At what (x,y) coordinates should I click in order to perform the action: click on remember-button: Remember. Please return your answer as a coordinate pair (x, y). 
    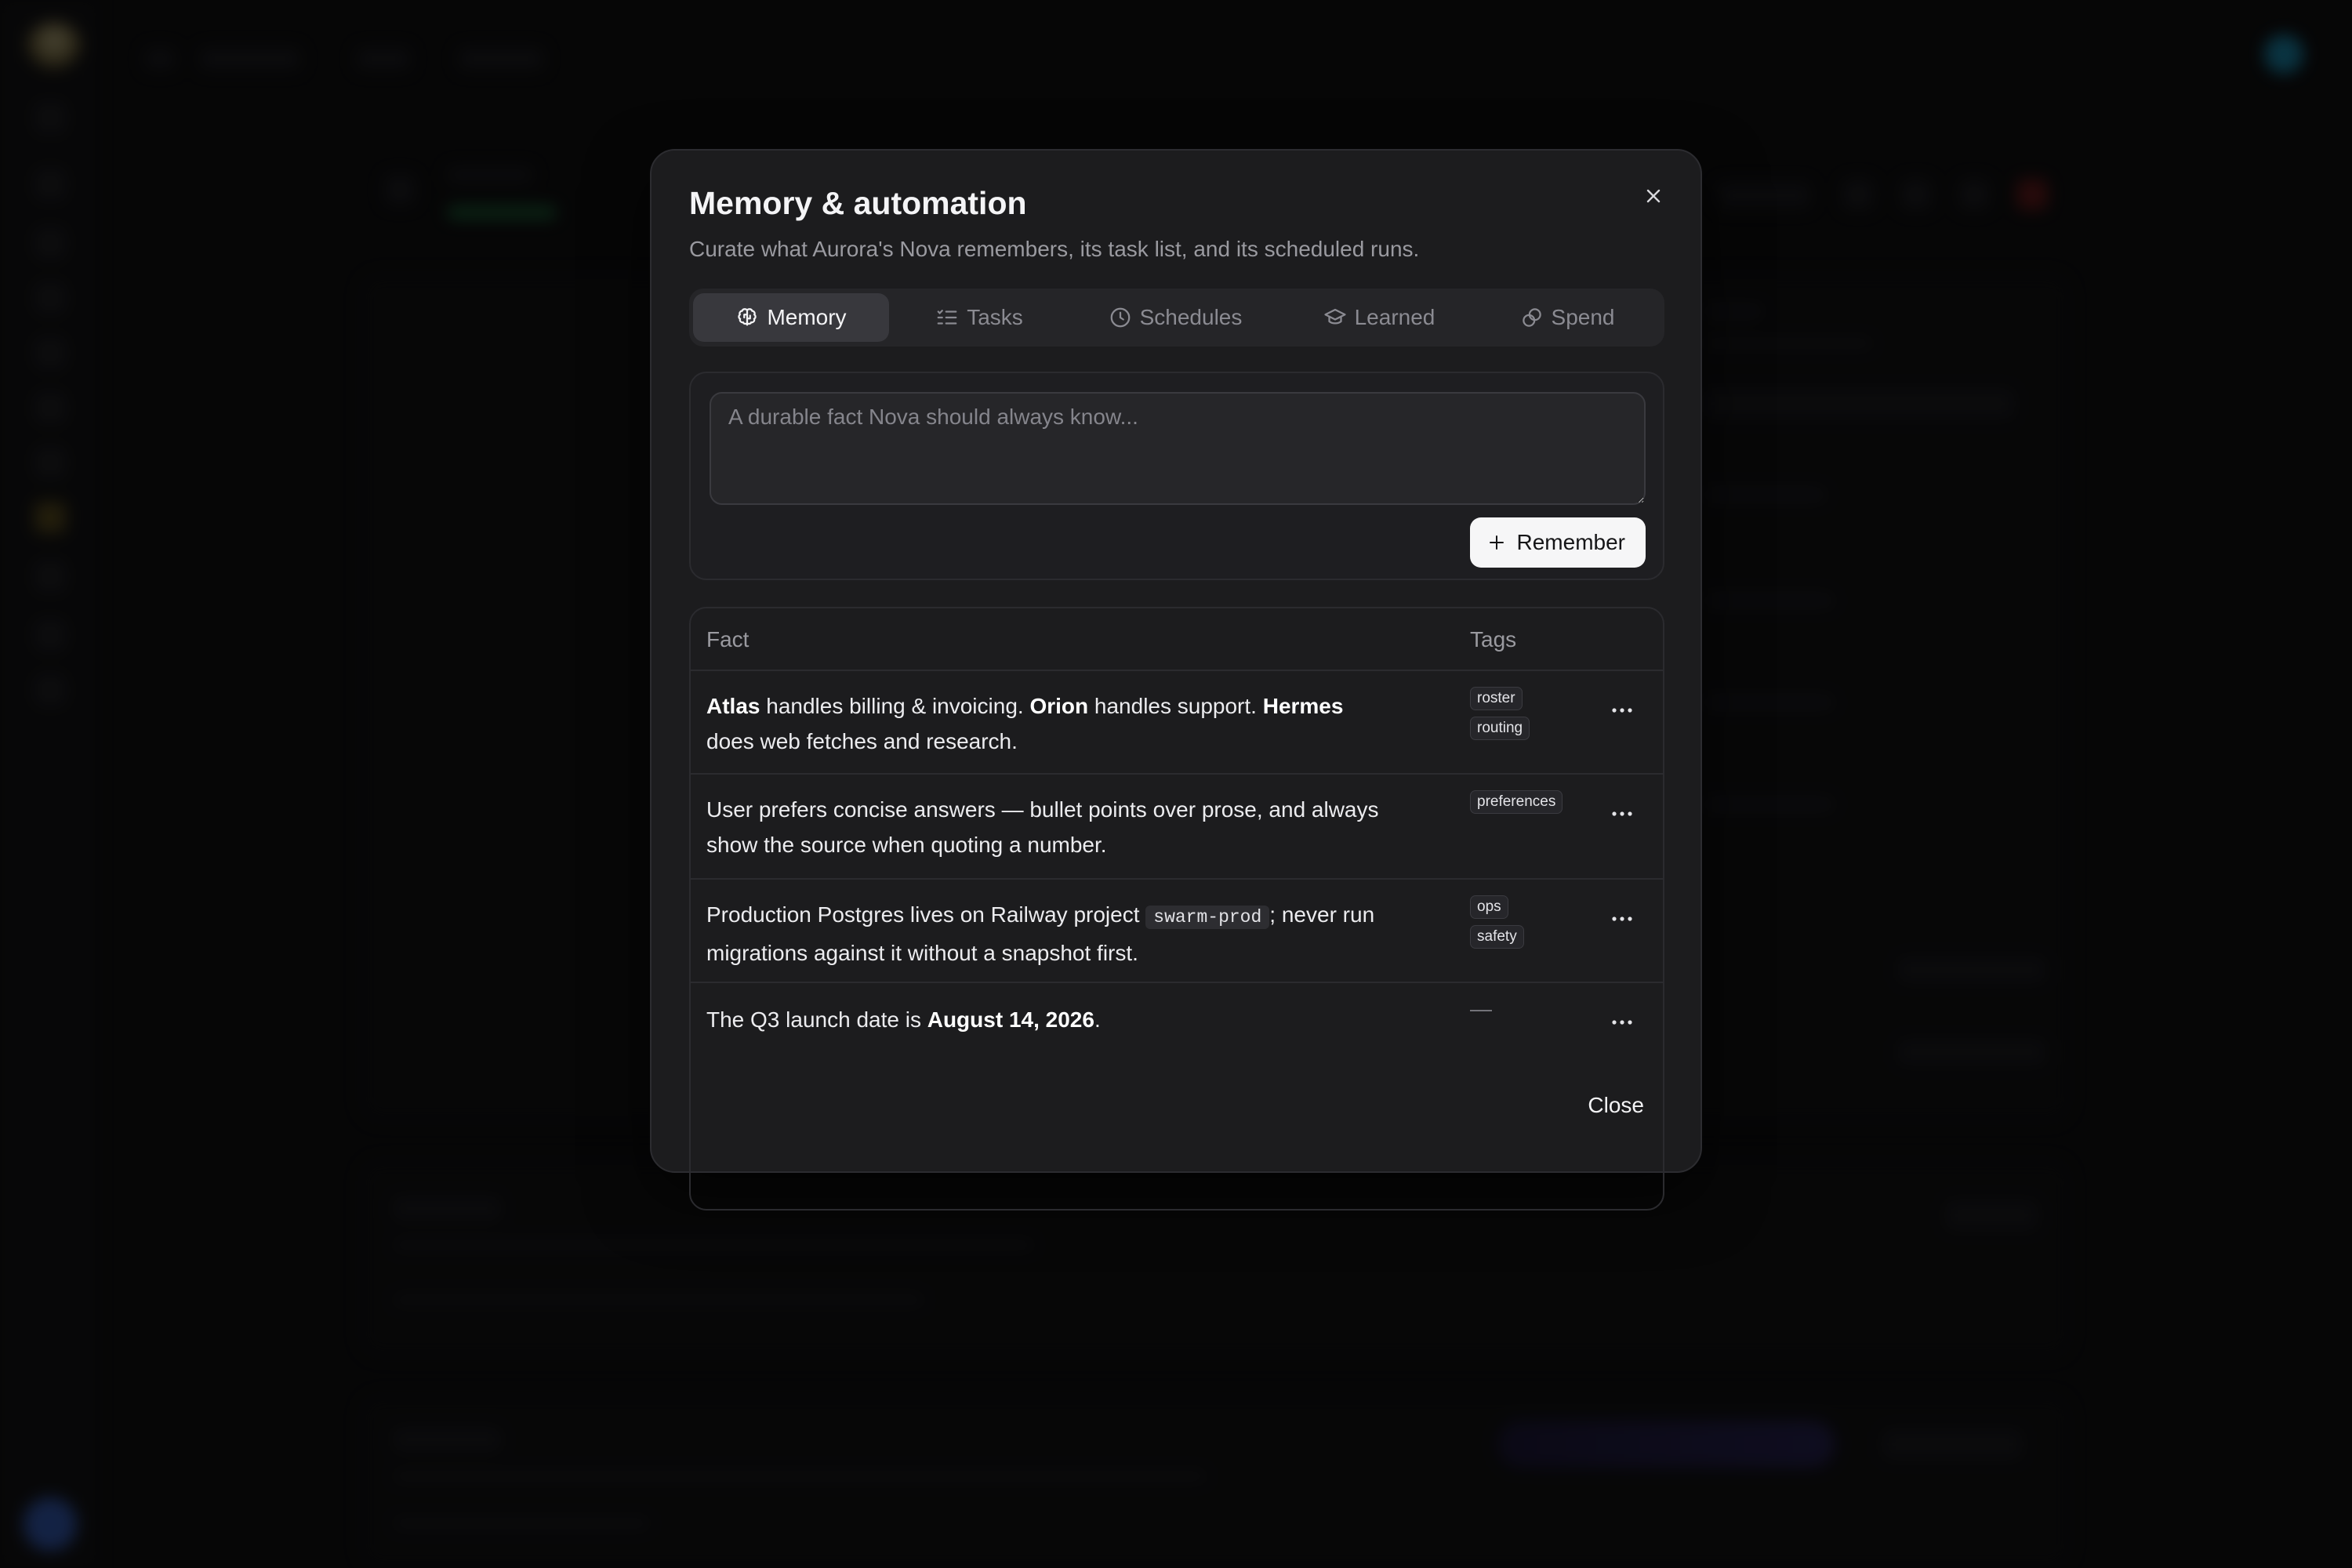
    Looking at the image, I should click on (1557, 542).